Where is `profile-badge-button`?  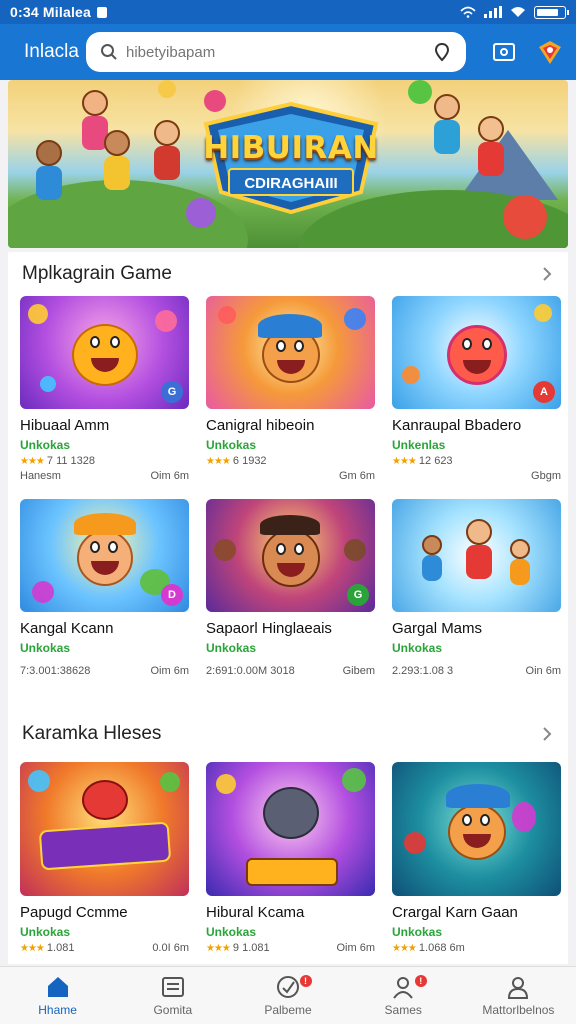 profile-badge-button is located at coordinates (550, 52).